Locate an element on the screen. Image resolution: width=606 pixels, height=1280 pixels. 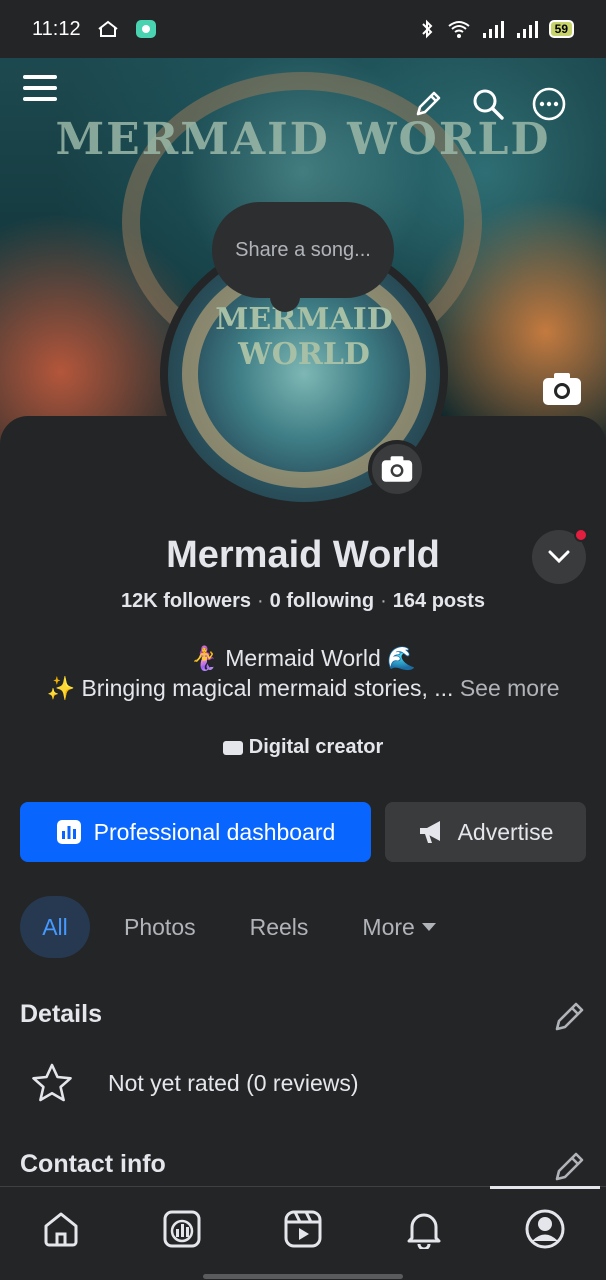
edit-profile-button is located at coordinates (428, 104).